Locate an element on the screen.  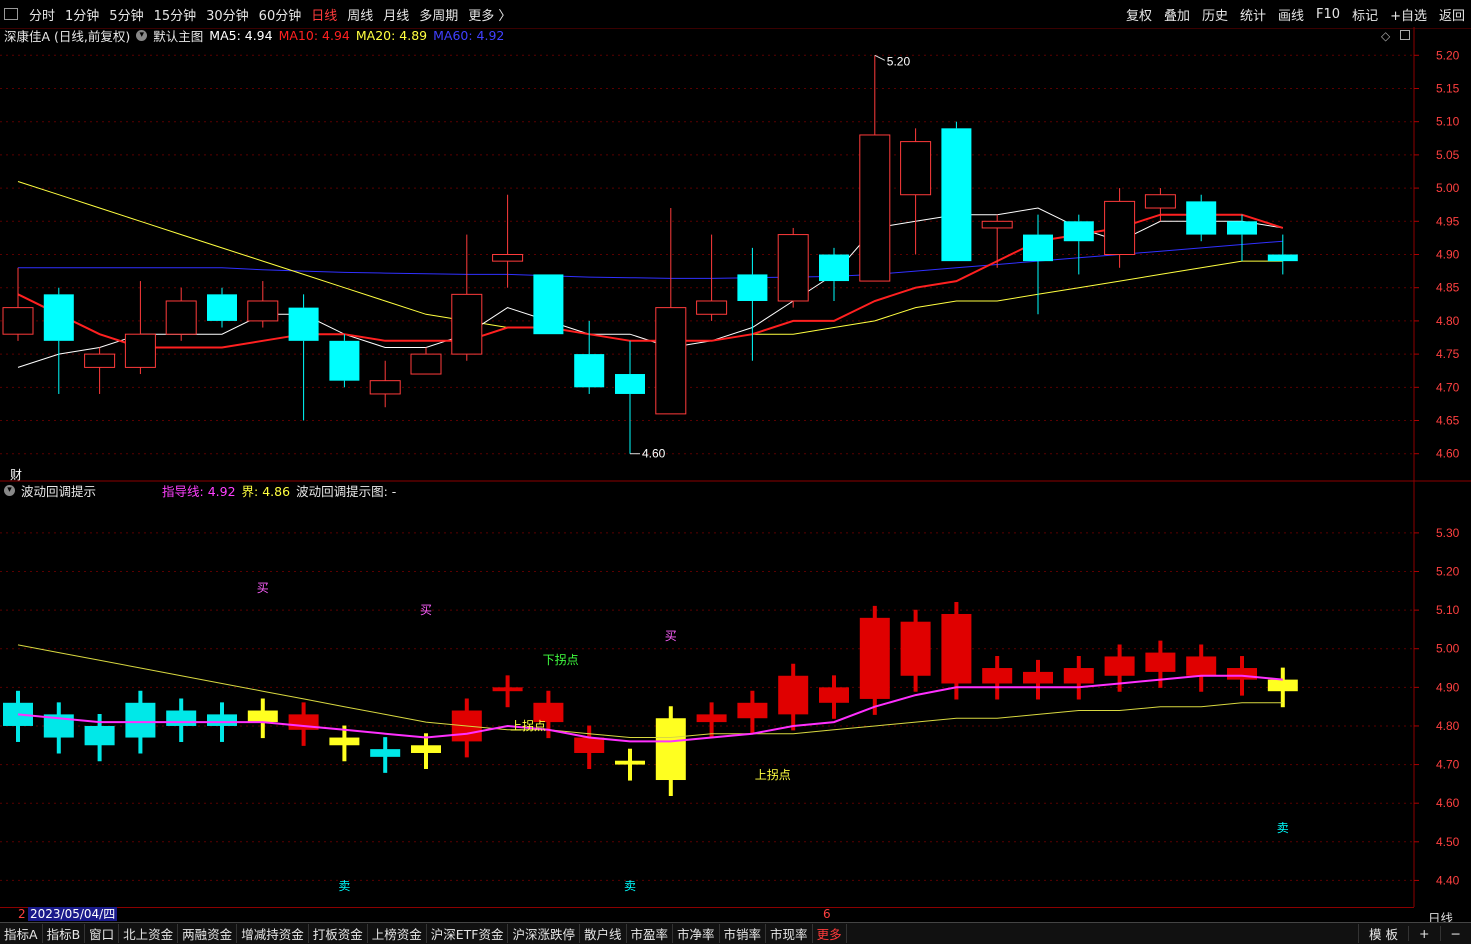
down-turn-label: 下拐点 is located at coordinates (561, 659).